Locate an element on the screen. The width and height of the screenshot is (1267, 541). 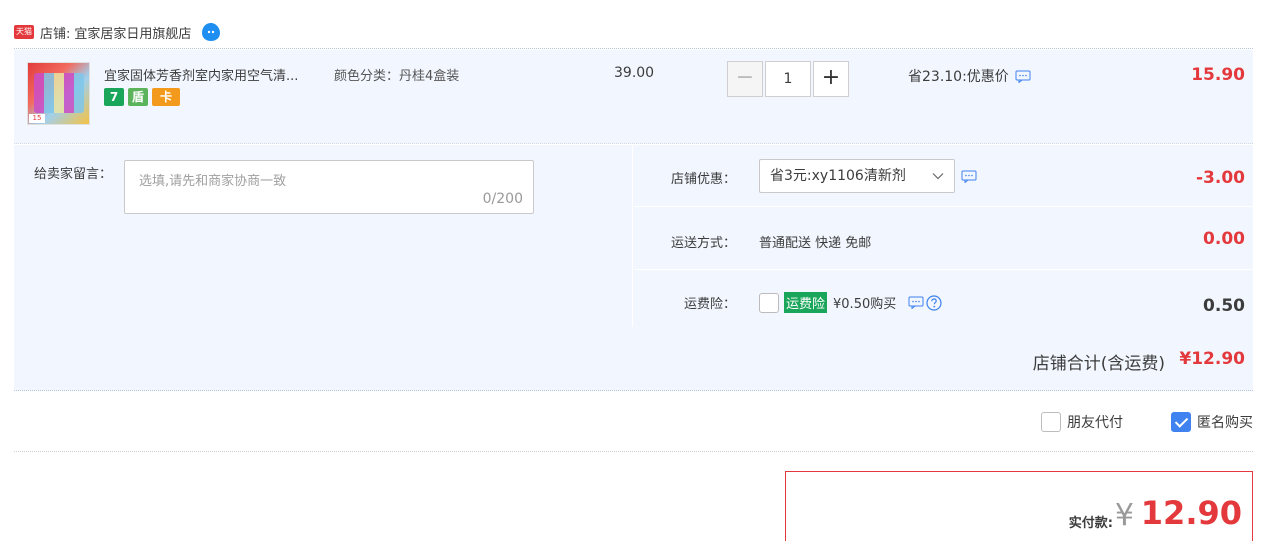
guarantee-icon: 盾 is located at coordinates (138, 97).